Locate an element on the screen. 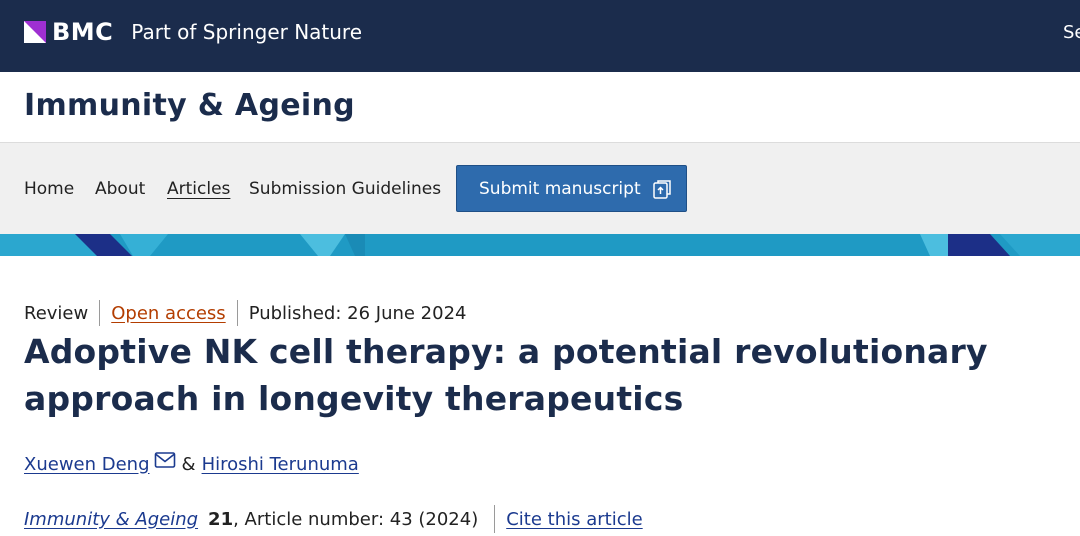  search-link: Se is located at coordinates (1071, 32).